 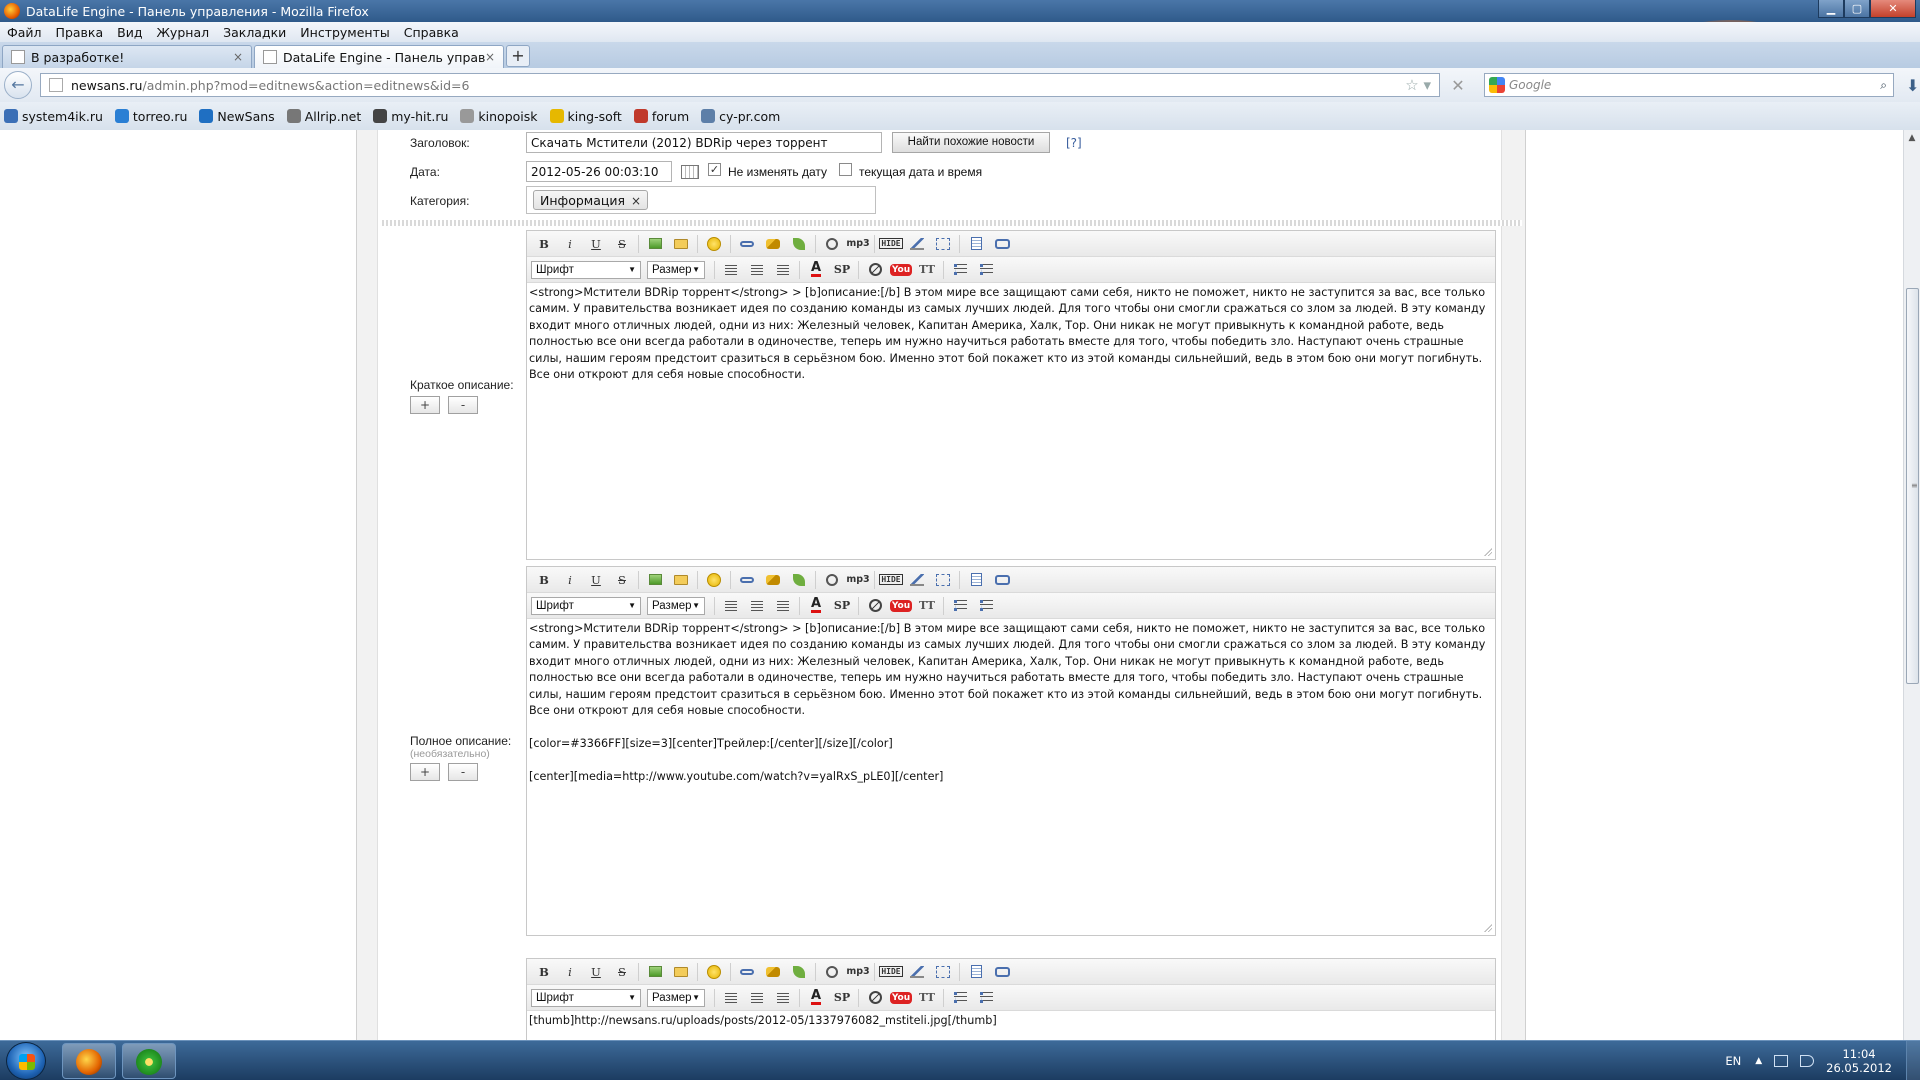 I want to click on new-tab-button: +, so click(x=518, y=56).